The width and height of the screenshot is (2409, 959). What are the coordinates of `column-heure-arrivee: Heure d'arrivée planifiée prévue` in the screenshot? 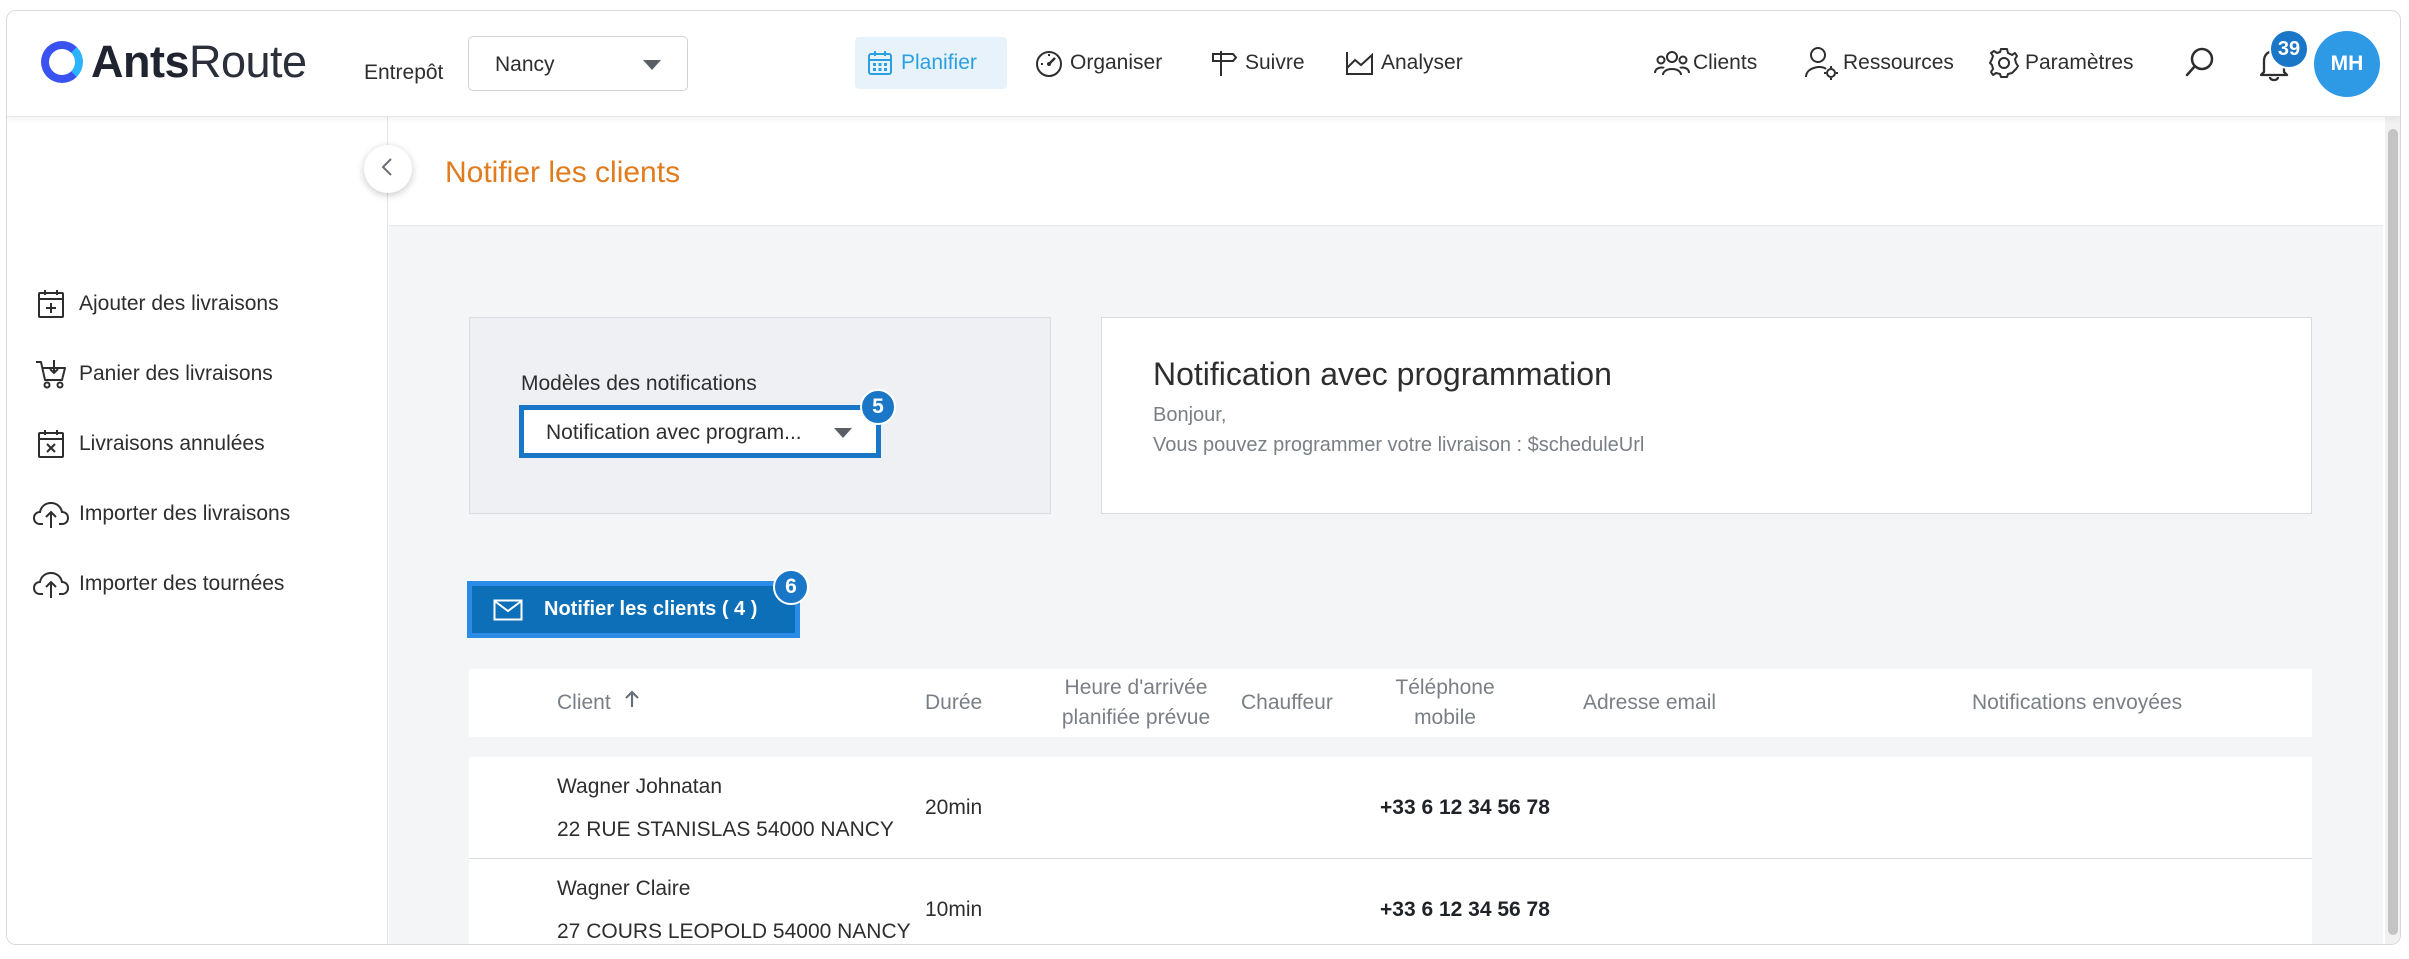 It's located at (1136, 703).